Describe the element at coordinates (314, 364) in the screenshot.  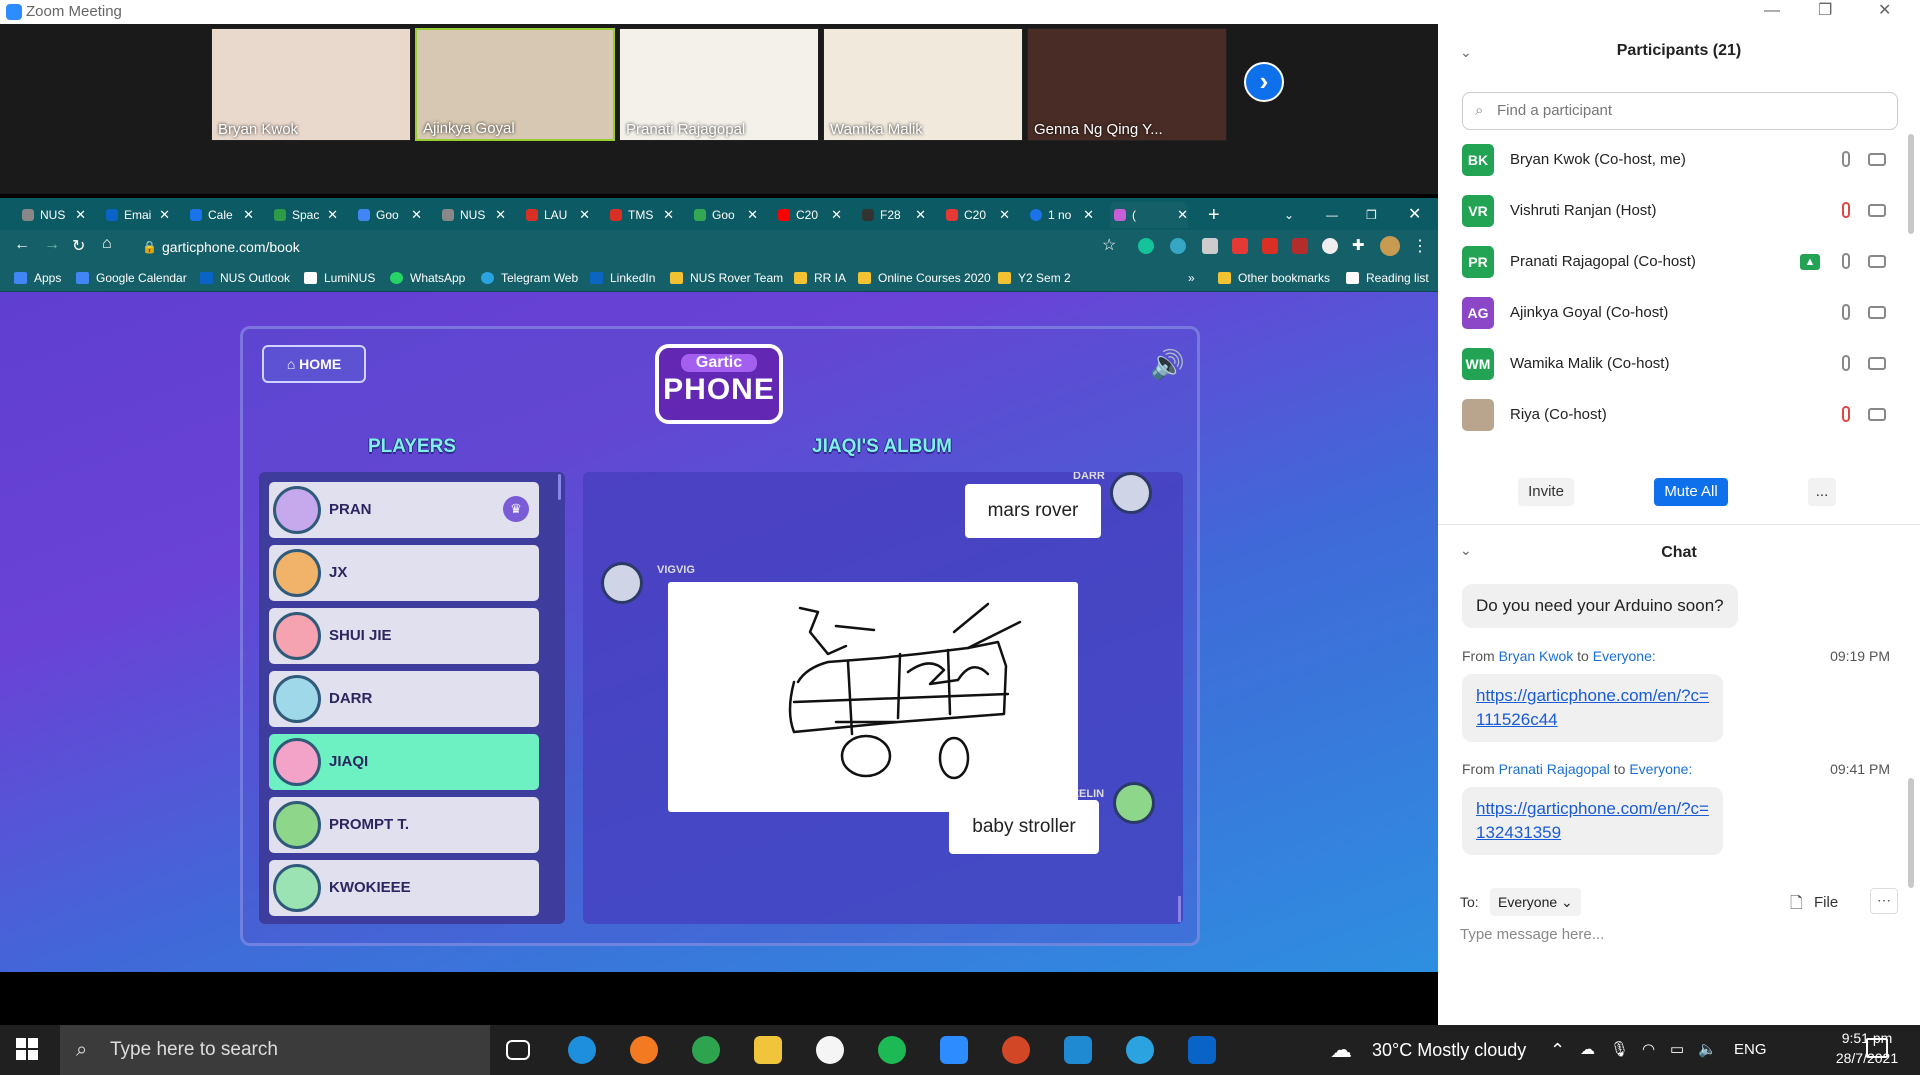
I see `home-button: ⌂ HOME` at that location.